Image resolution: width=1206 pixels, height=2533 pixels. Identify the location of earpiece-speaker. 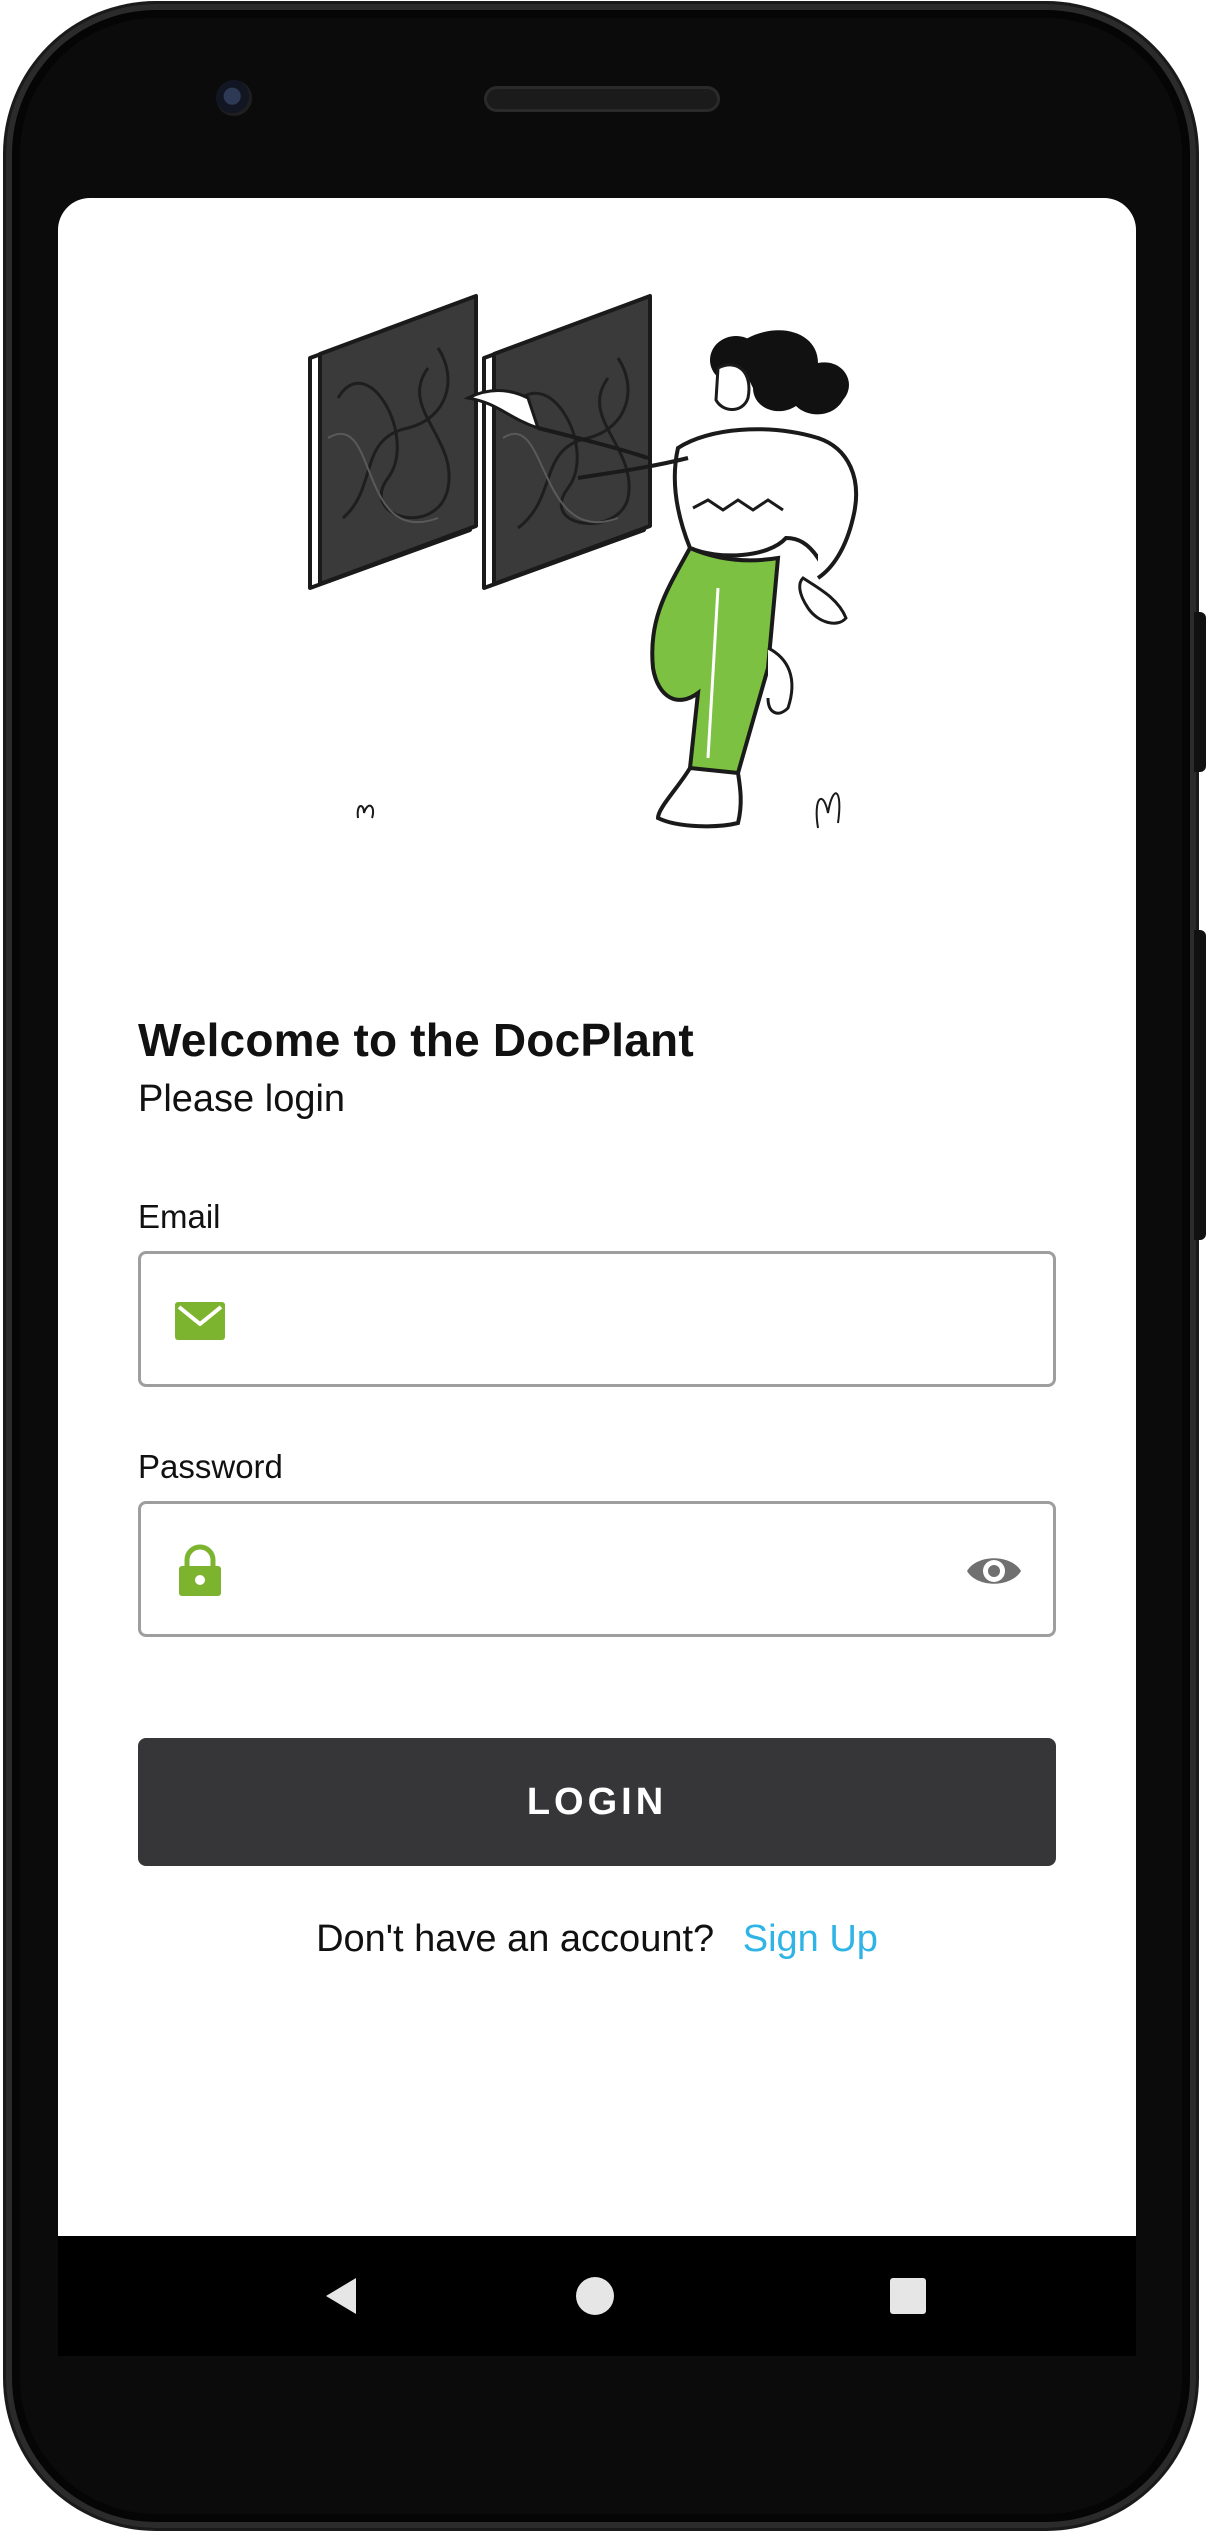
(602, 99).